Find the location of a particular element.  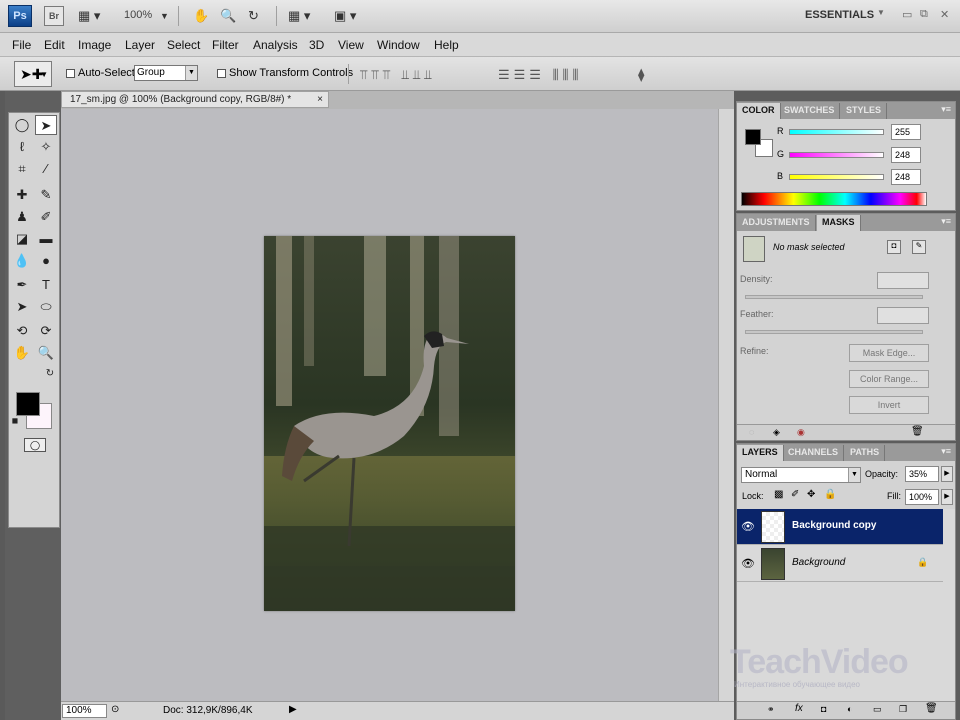

crane-photo is located at coordinates (389, 423).